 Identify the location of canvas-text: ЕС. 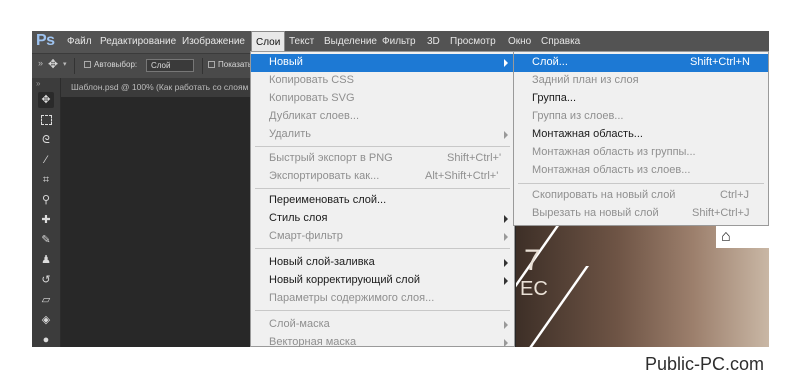
(534, 289).